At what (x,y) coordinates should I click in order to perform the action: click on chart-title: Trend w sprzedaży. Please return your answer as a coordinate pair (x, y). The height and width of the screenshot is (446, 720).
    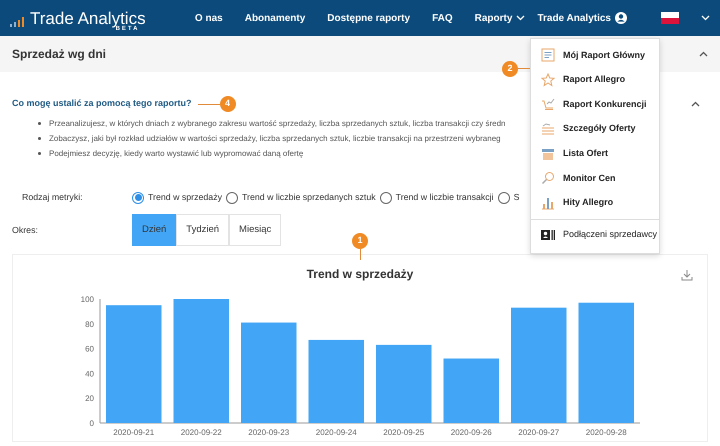
    Looking at the image, I should click on (360, 275).